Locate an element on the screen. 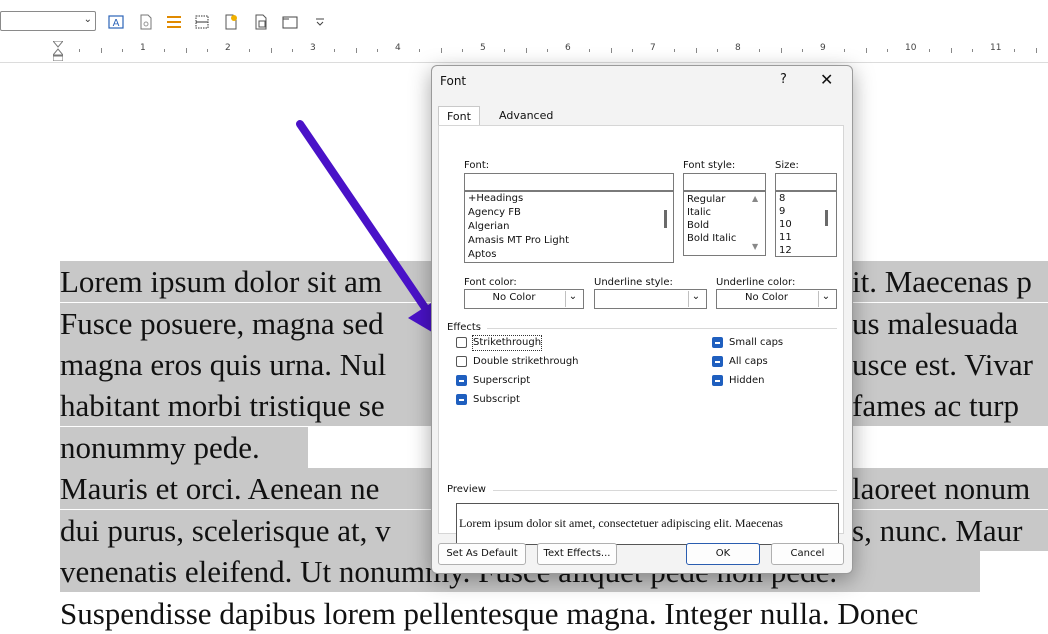 Image resolution: width=1048 pixels, height=634 pixels. underline-style-label: Underline style: is located at coordinates (633, 282).